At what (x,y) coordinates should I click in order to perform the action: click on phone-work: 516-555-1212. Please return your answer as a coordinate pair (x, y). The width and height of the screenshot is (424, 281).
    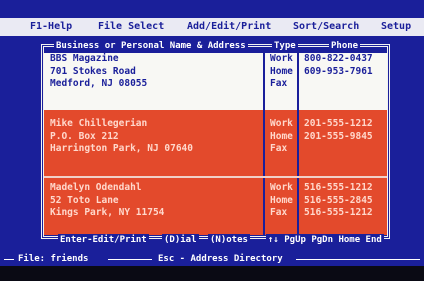
    Looking at the image, I should click on (338, 187).